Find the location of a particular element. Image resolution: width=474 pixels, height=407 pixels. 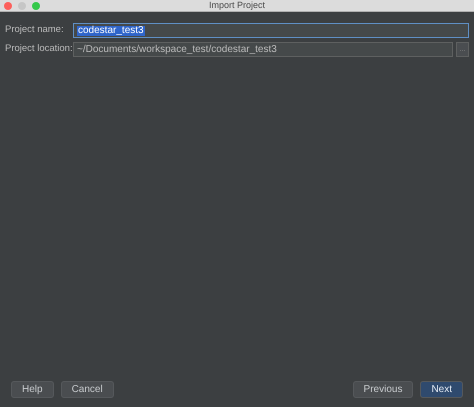

text-field: codestar_test3 is located at coordinates (271, 30).